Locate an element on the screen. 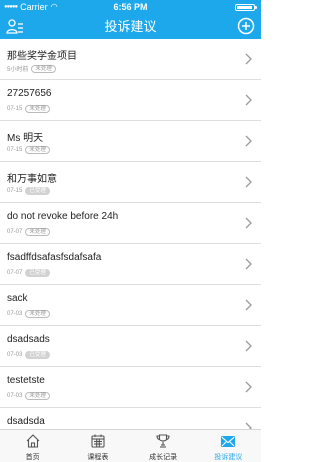  item-meta: 07-03 已受理 is located at coordinates (28, 355).